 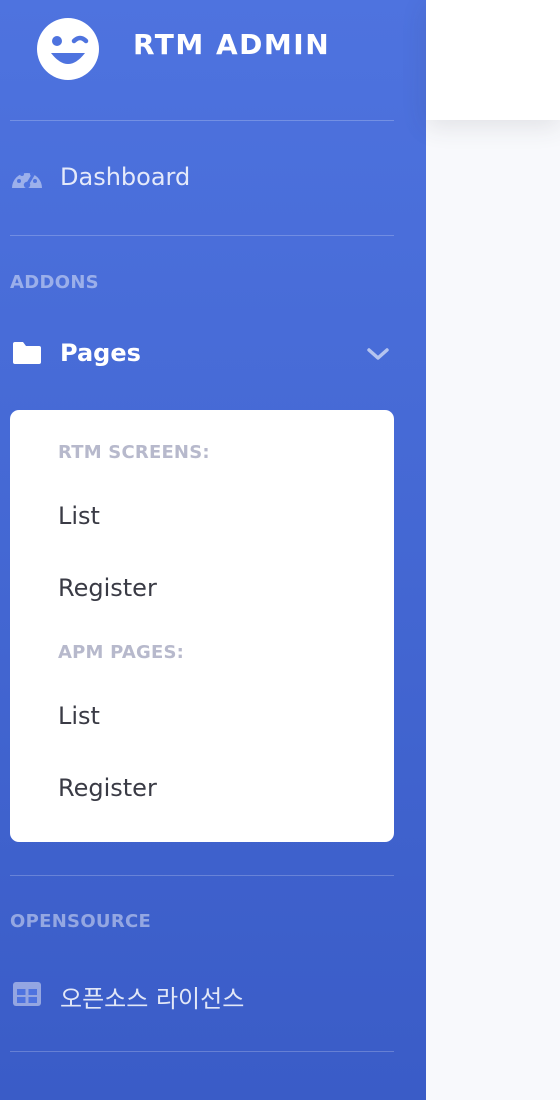 I want to click on nav-item-opensource-license: 오픈소스 라이선스, so click(x=203, y=994).